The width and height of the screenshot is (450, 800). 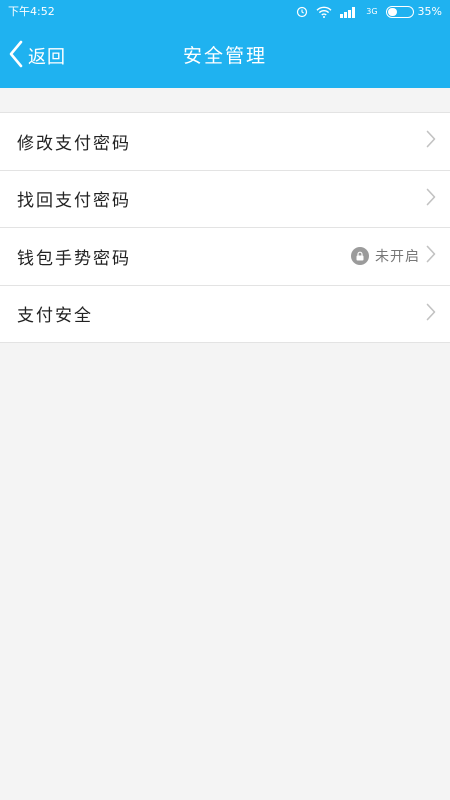 I want to click on page-title: 安全管理, so click(x=224, y=56).